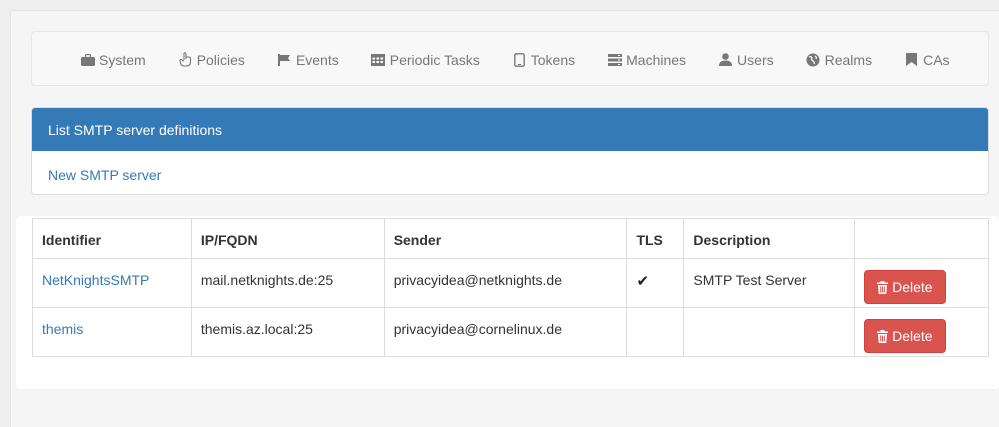  Describe the element at coordinates (87, 60) in the screenshot. I see `briefcase-icon` at that location.